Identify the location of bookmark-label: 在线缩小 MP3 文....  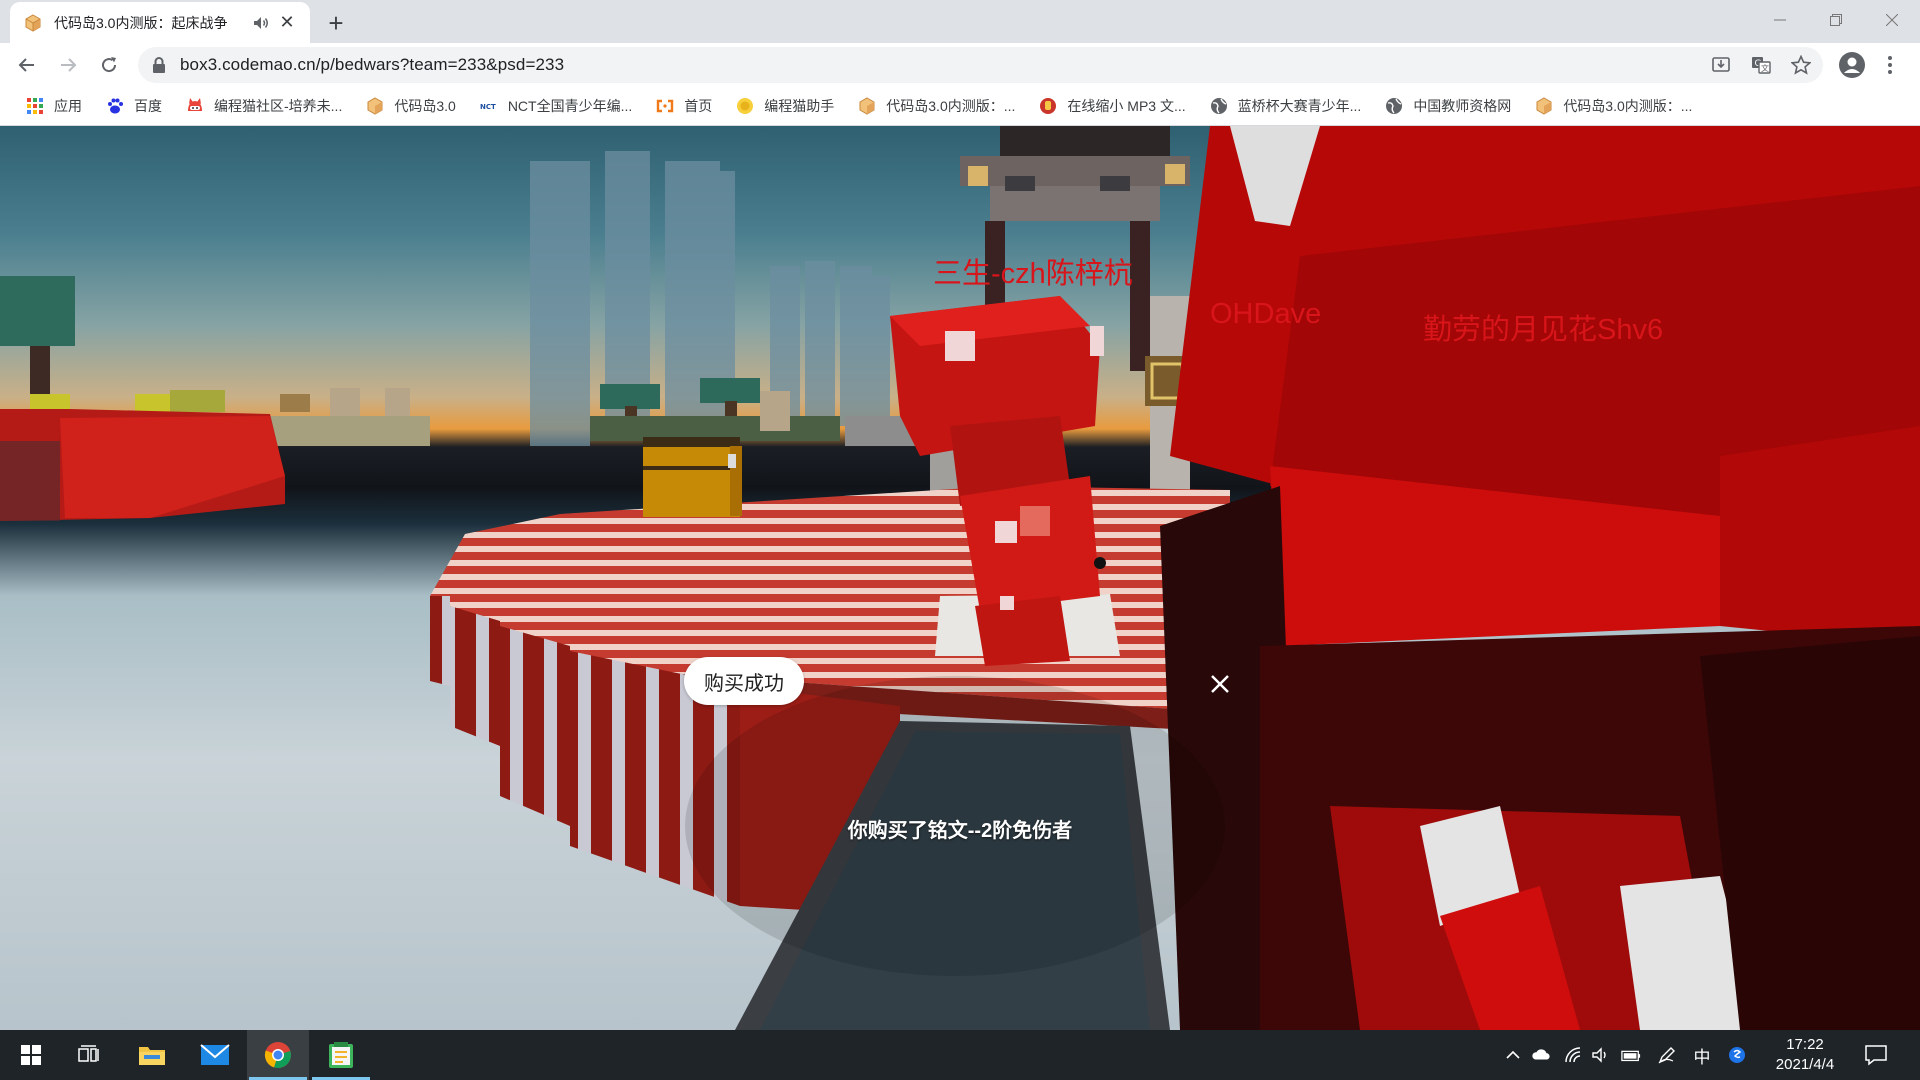
(1126, 105).